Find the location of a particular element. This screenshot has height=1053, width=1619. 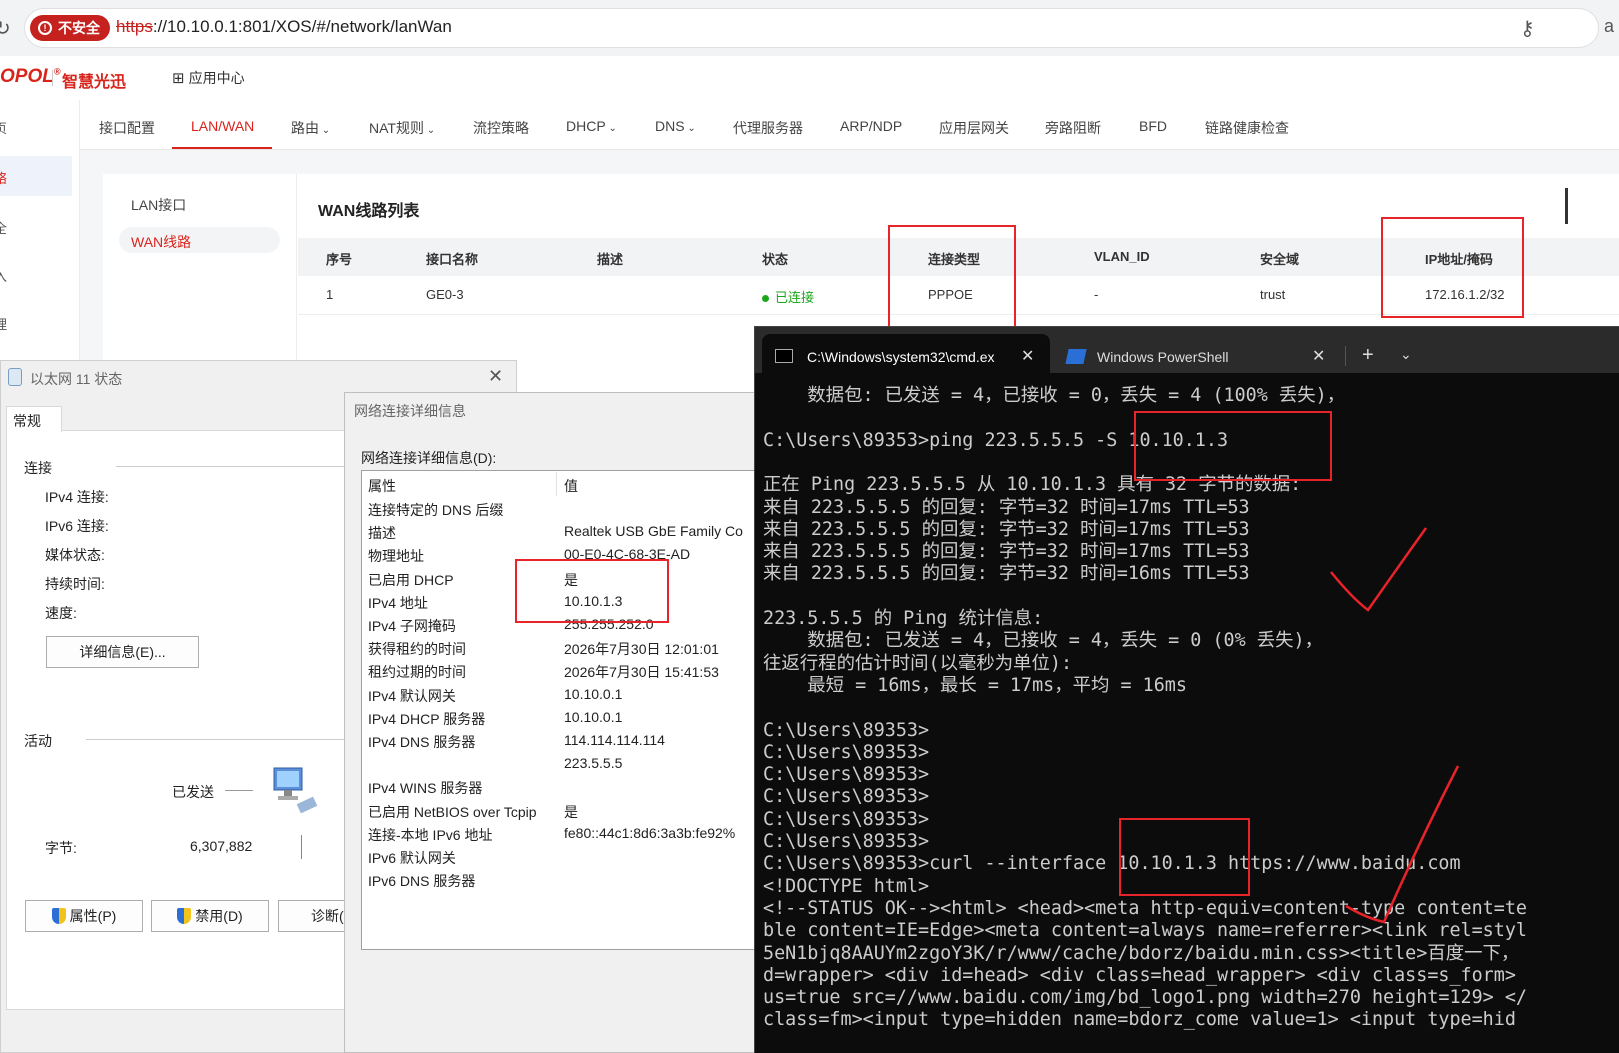

diagnose-button: 诊断( is located at coordinates (314, 916).